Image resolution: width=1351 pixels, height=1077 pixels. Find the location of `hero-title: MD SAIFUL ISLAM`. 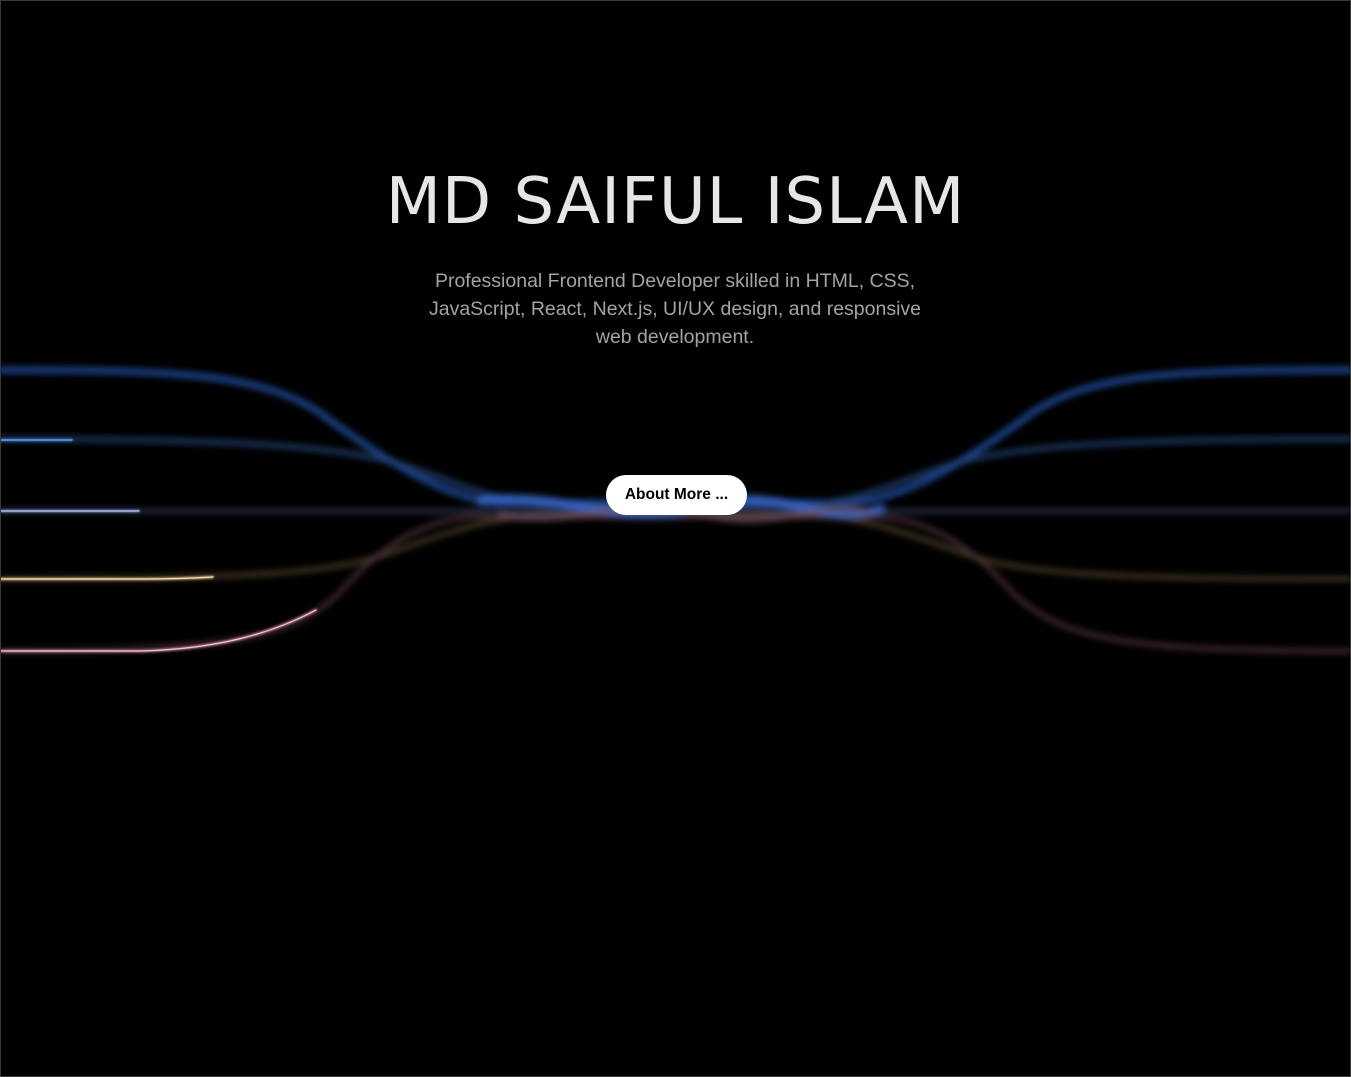

hero-title: MD SAIFUL ISLAM is located at coordinates (675, 202).